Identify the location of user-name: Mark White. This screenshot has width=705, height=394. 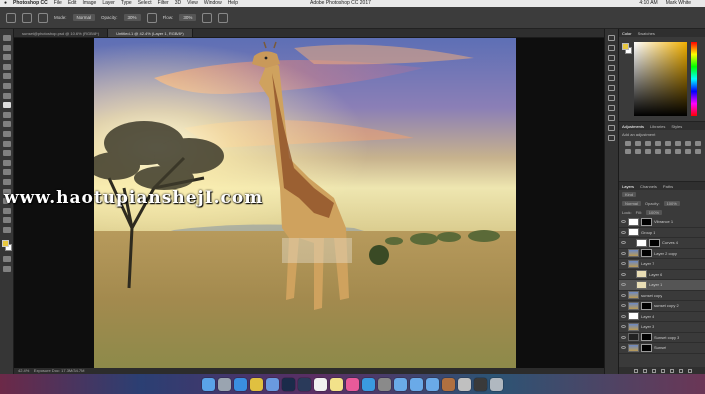
(678, 3).